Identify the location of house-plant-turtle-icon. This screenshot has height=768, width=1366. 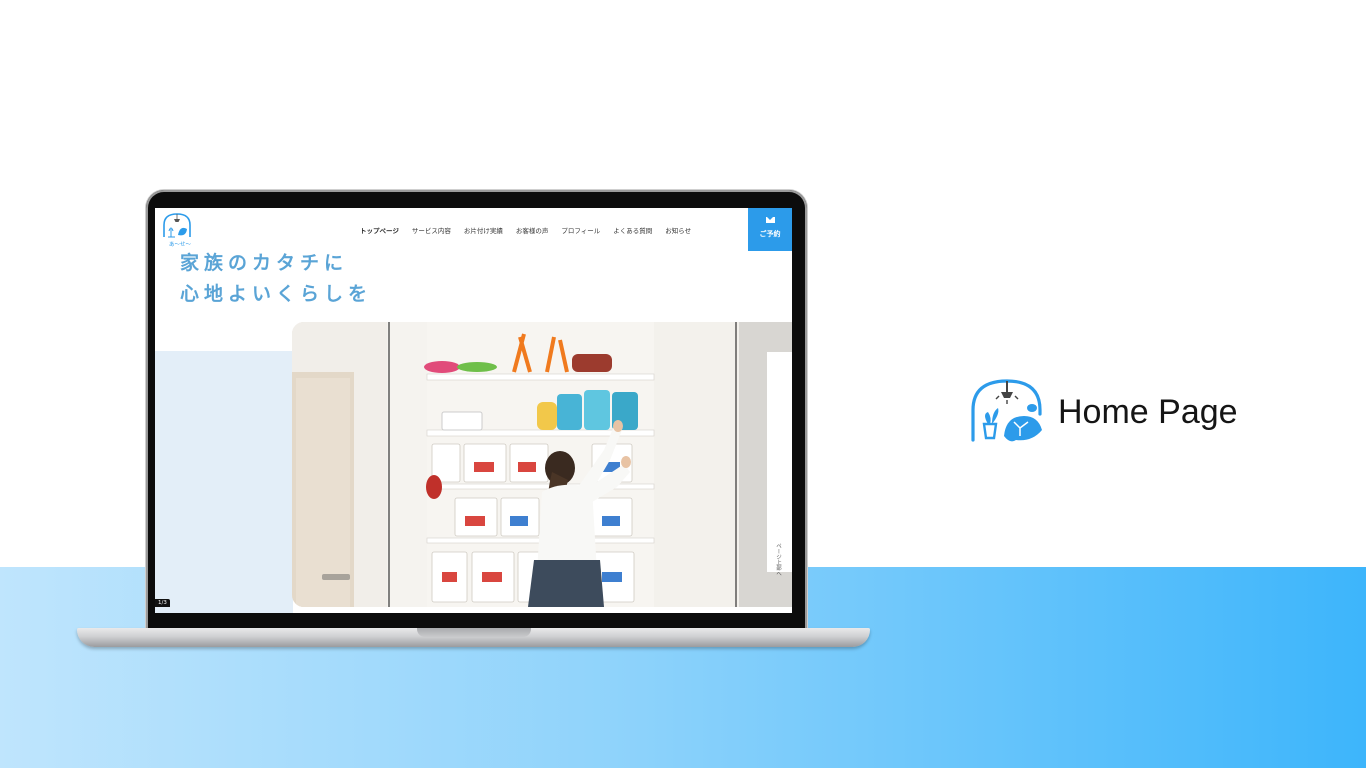
(1006, 410).